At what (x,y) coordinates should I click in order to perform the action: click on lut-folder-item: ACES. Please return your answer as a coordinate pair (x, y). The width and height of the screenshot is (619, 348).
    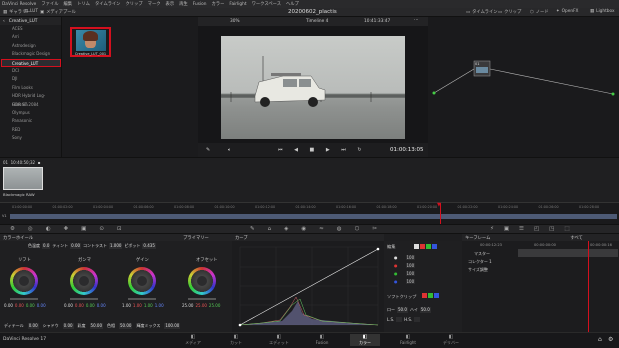
    Looking at the image, I should click on (30, 29).